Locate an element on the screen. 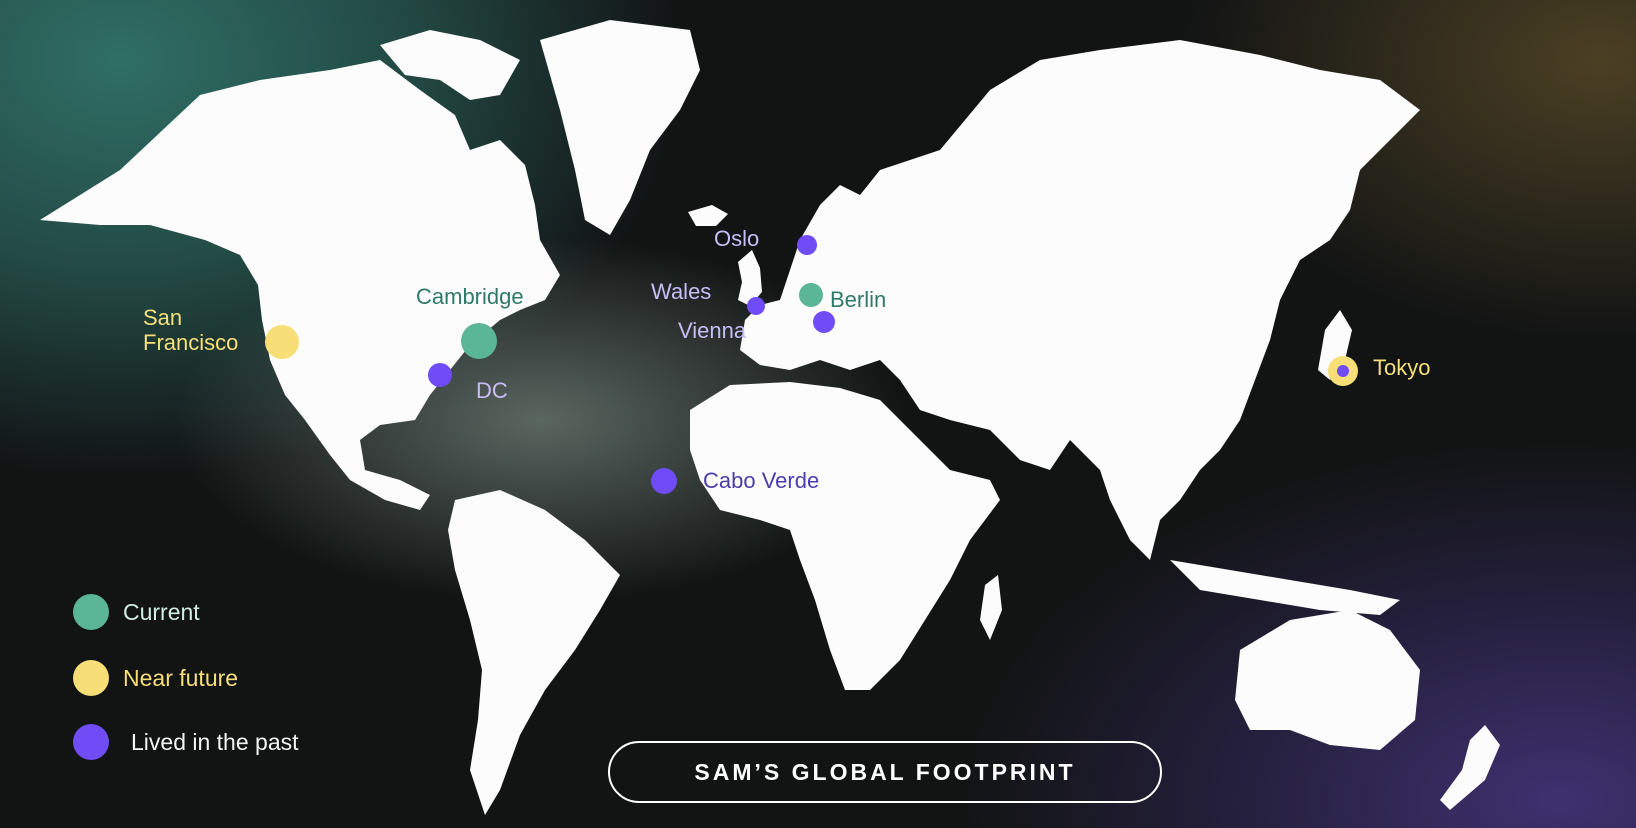 This screenshot has width=1636, height=828. marker-cambridge is located at coordinates (479, 341).